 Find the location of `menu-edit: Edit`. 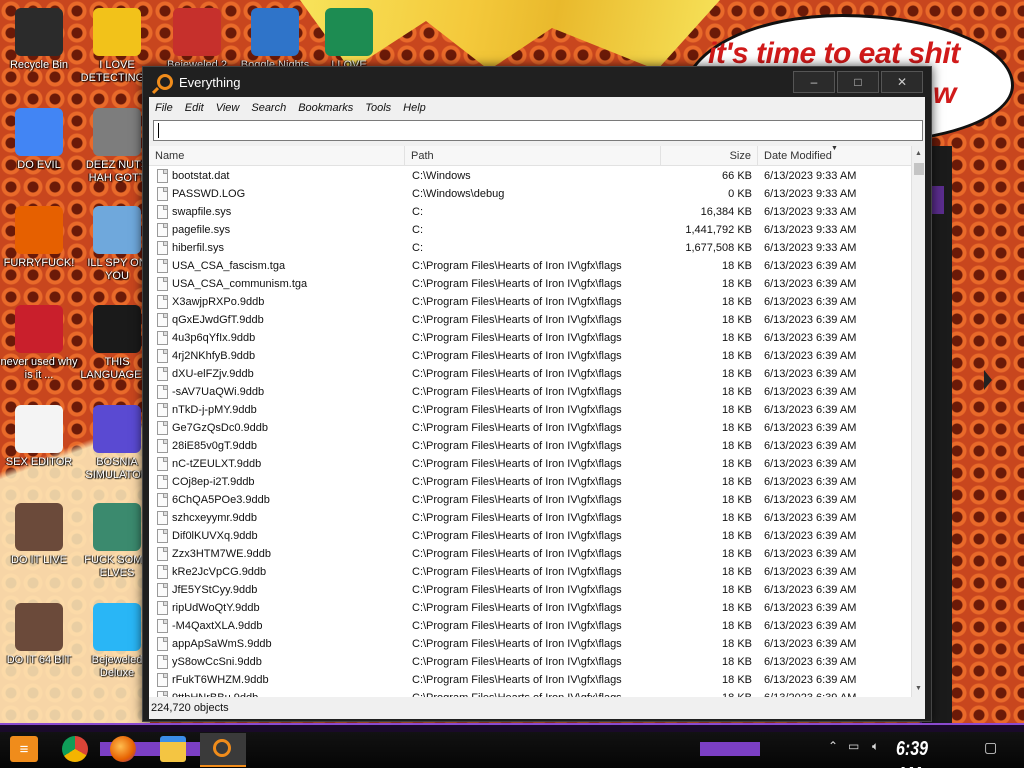

menu-edit: Edit is located at coordinates (194, 108).